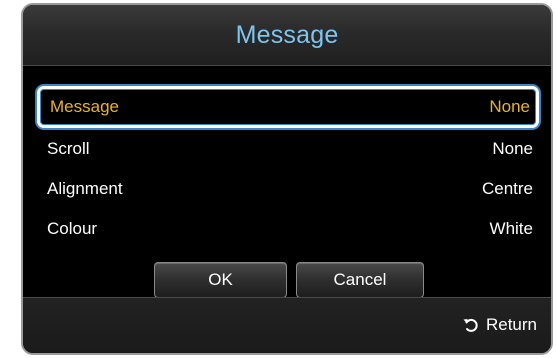  I want to click on ok-button: OK, so click(220, 280).